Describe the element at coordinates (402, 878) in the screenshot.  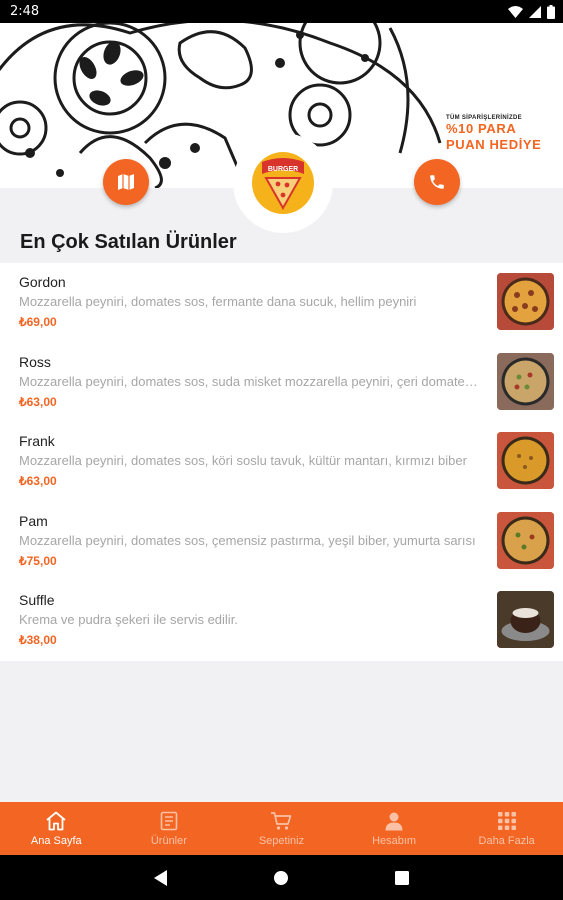
I see `recents-icon` at that location.